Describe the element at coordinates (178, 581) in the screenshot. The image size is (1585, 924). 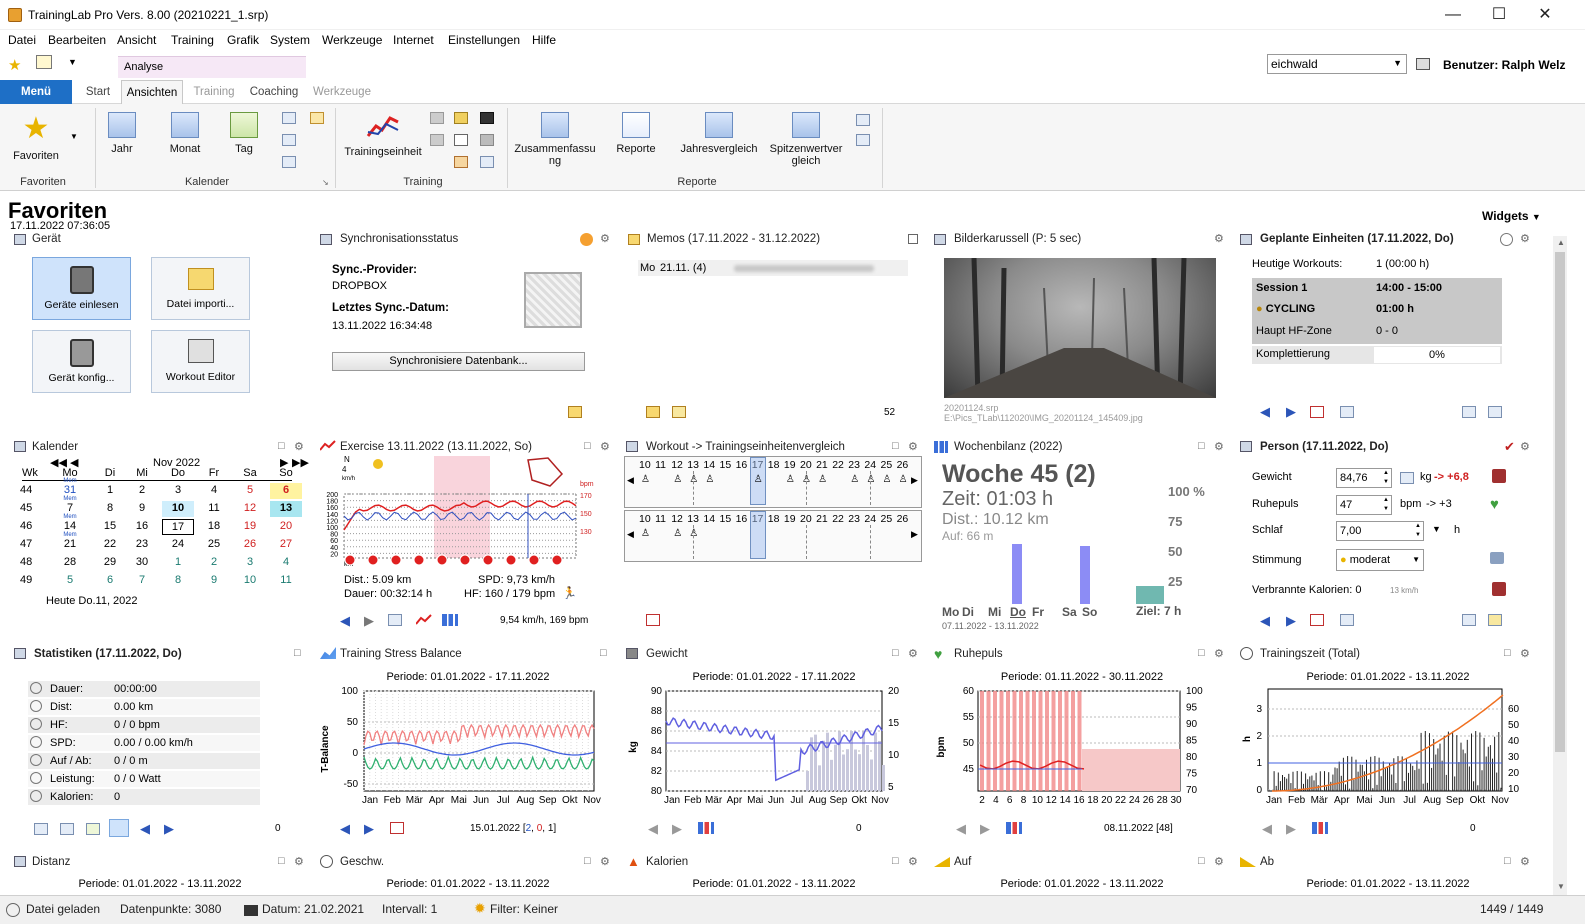
I see `calendar-day: 8` at that location.